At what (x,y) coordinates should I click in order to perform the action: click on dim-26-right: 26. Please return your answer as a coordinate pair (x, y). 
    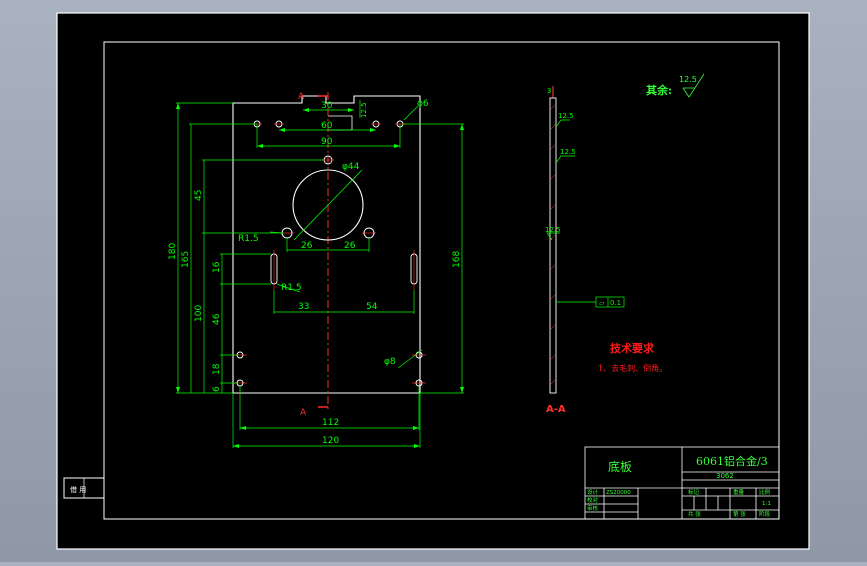
    Looking at the image, I should click on (350, 246).